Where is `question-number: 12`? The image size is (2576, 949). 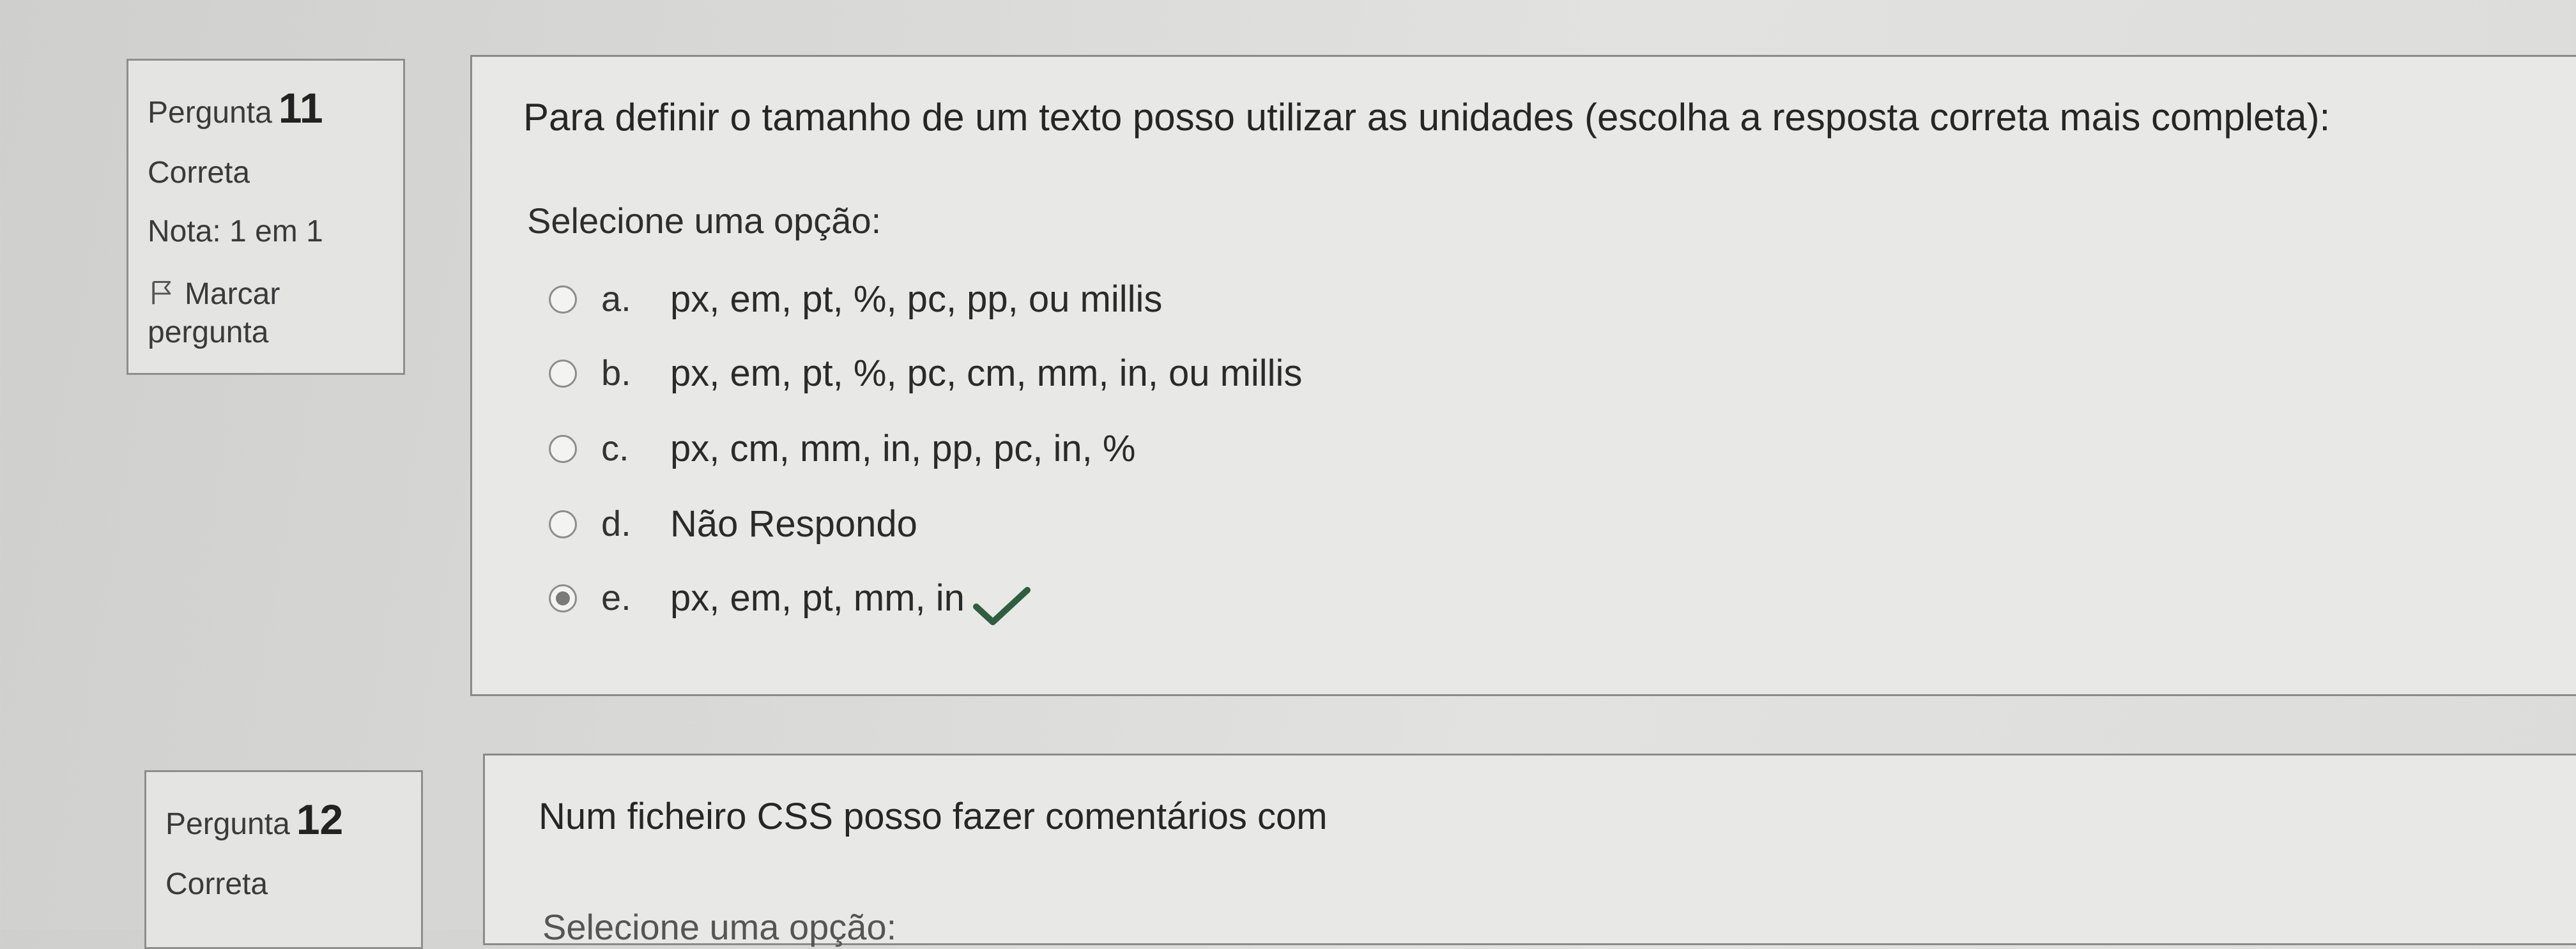 question-number: 12 is located at coordinates (320, 819).